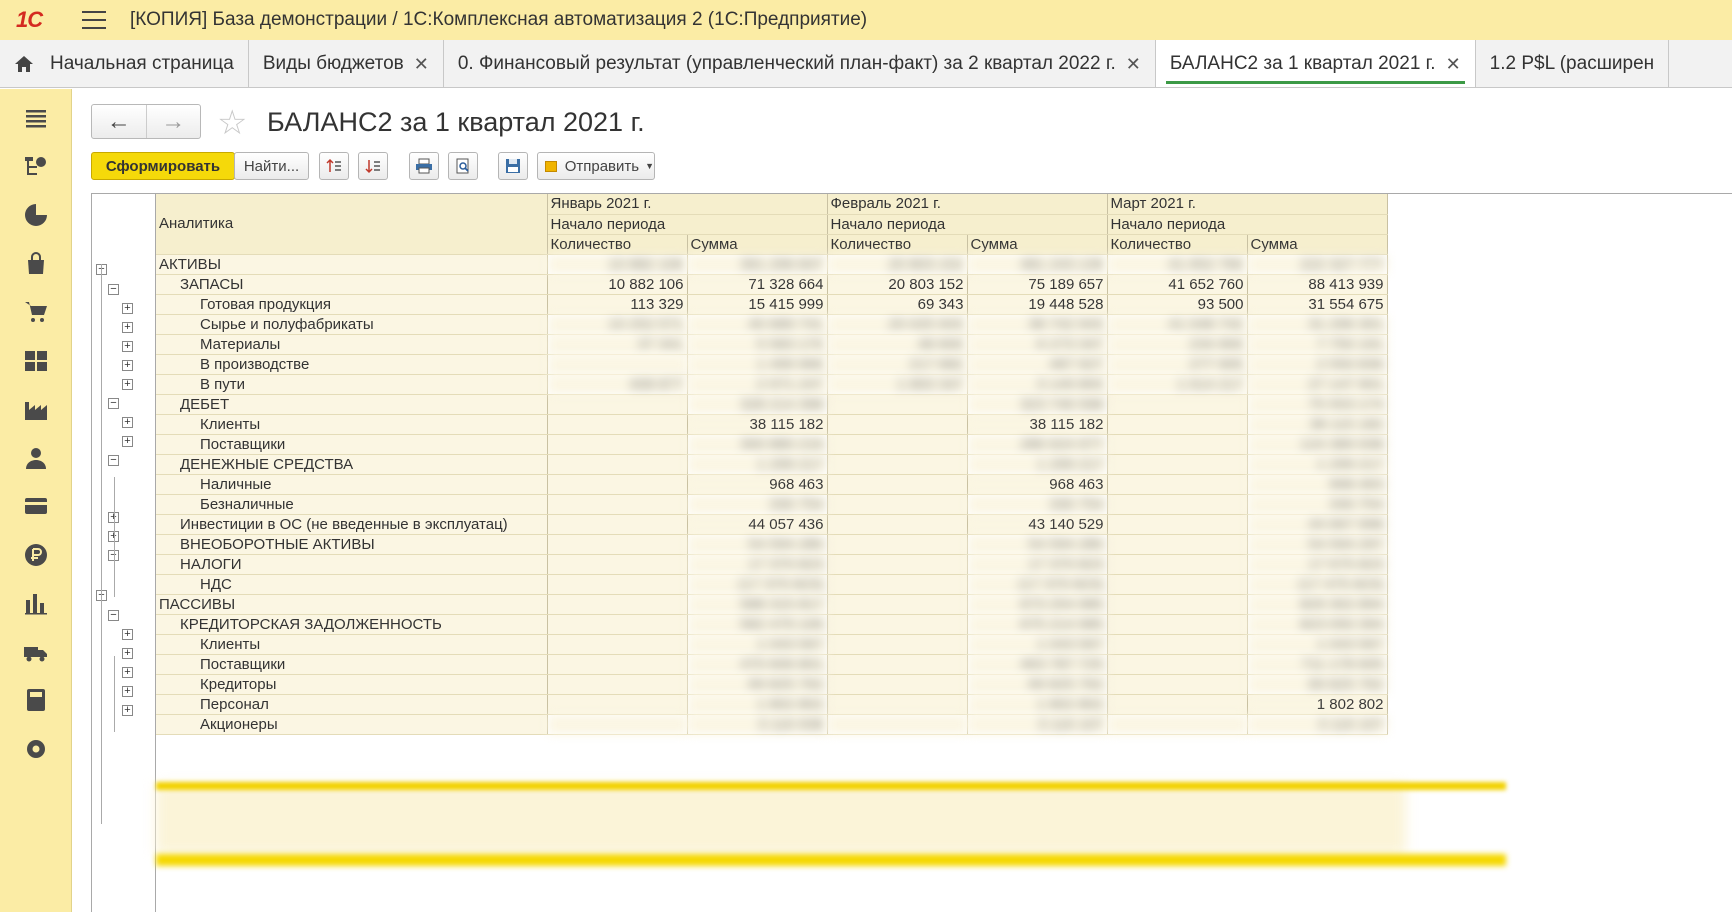 This screenshot has width=1732, height=912. Describe the element at coordinates (1037, 624) in the screenshot. I see `value-cell: 675 214 985` at that location.